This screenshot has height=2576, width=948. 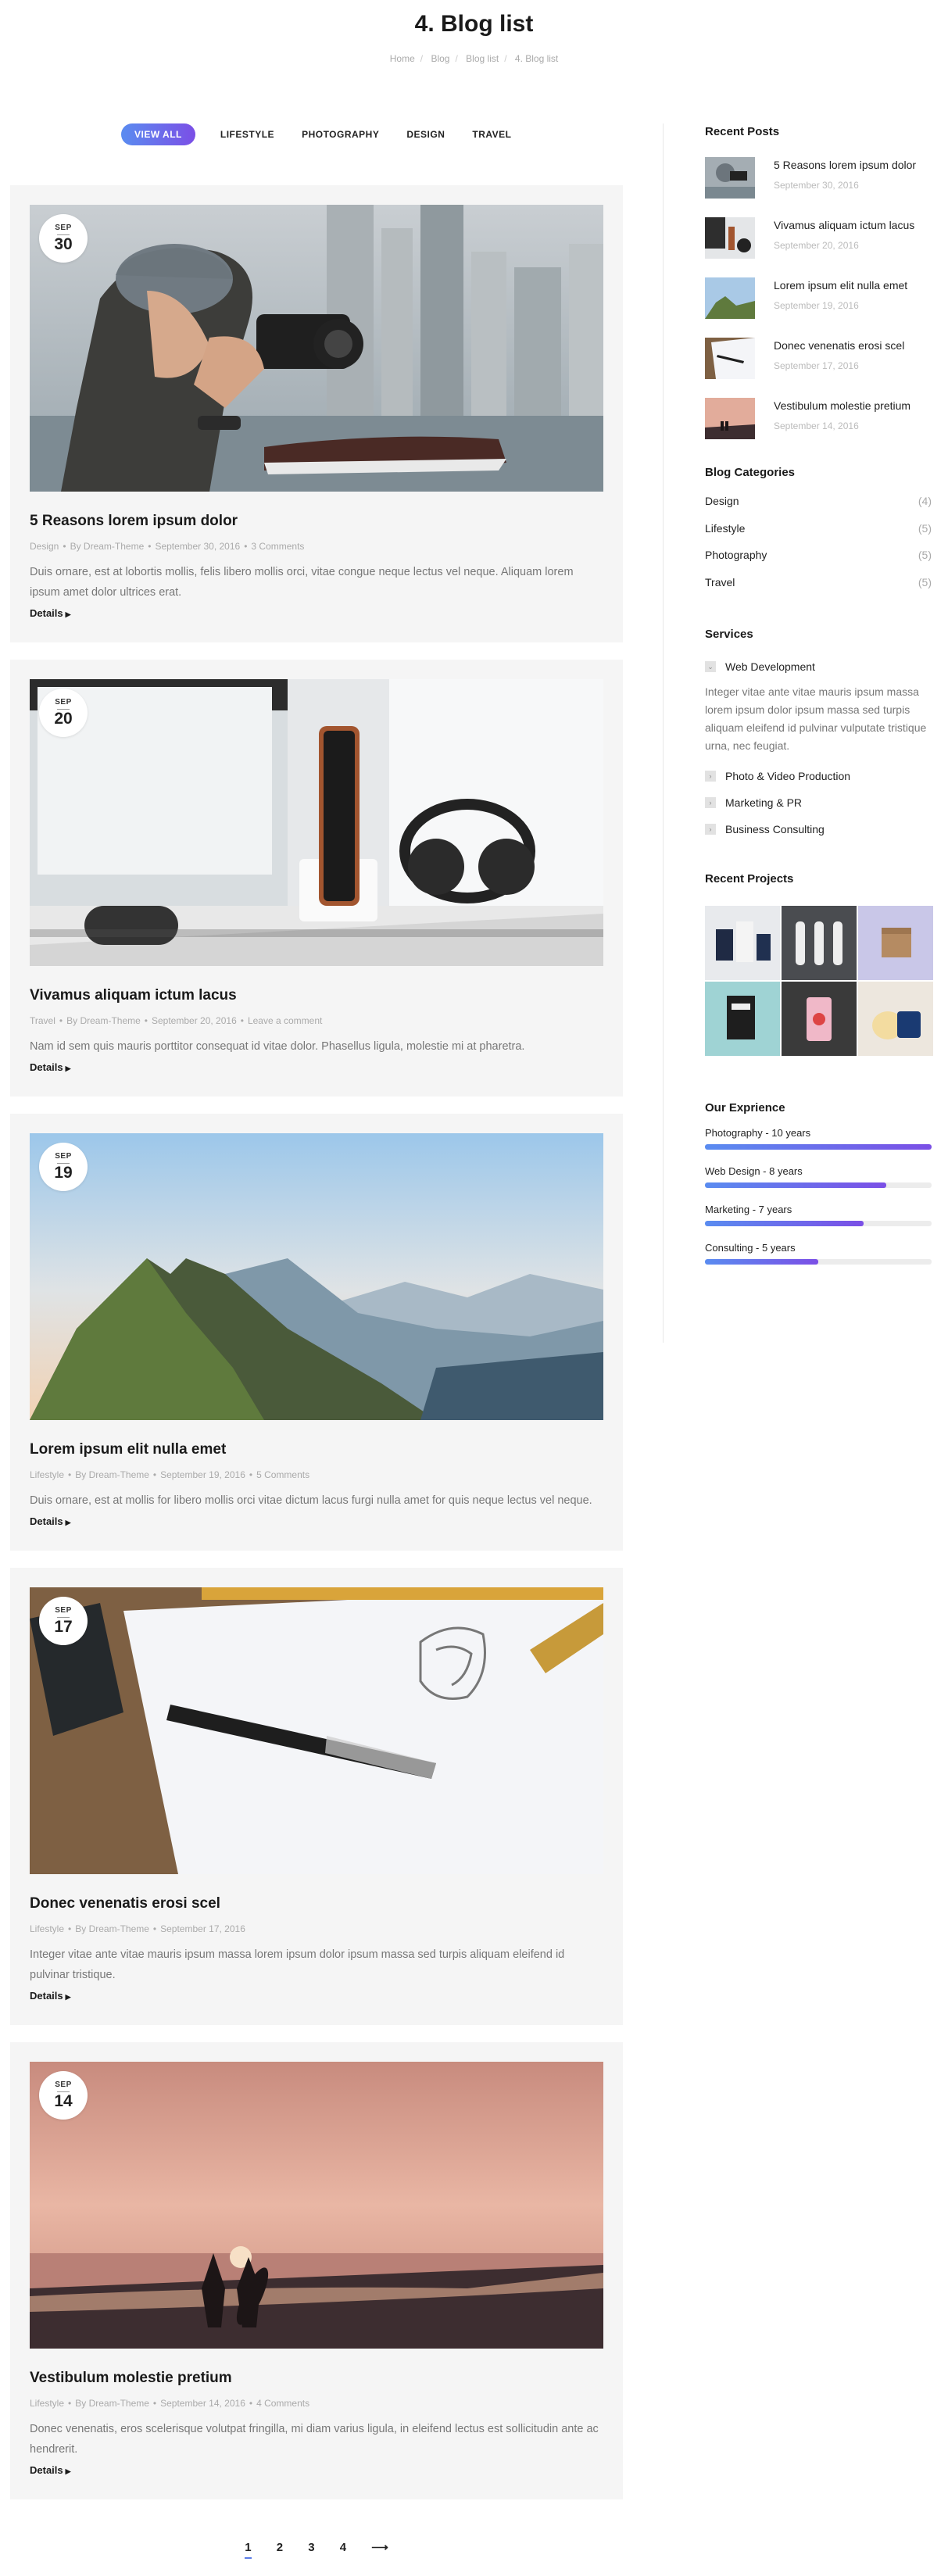 What do you see at coordinates (818, 666) in the screenshot?
I see `service-item: ⌄ Web Development` at bounding box center [818, 666].